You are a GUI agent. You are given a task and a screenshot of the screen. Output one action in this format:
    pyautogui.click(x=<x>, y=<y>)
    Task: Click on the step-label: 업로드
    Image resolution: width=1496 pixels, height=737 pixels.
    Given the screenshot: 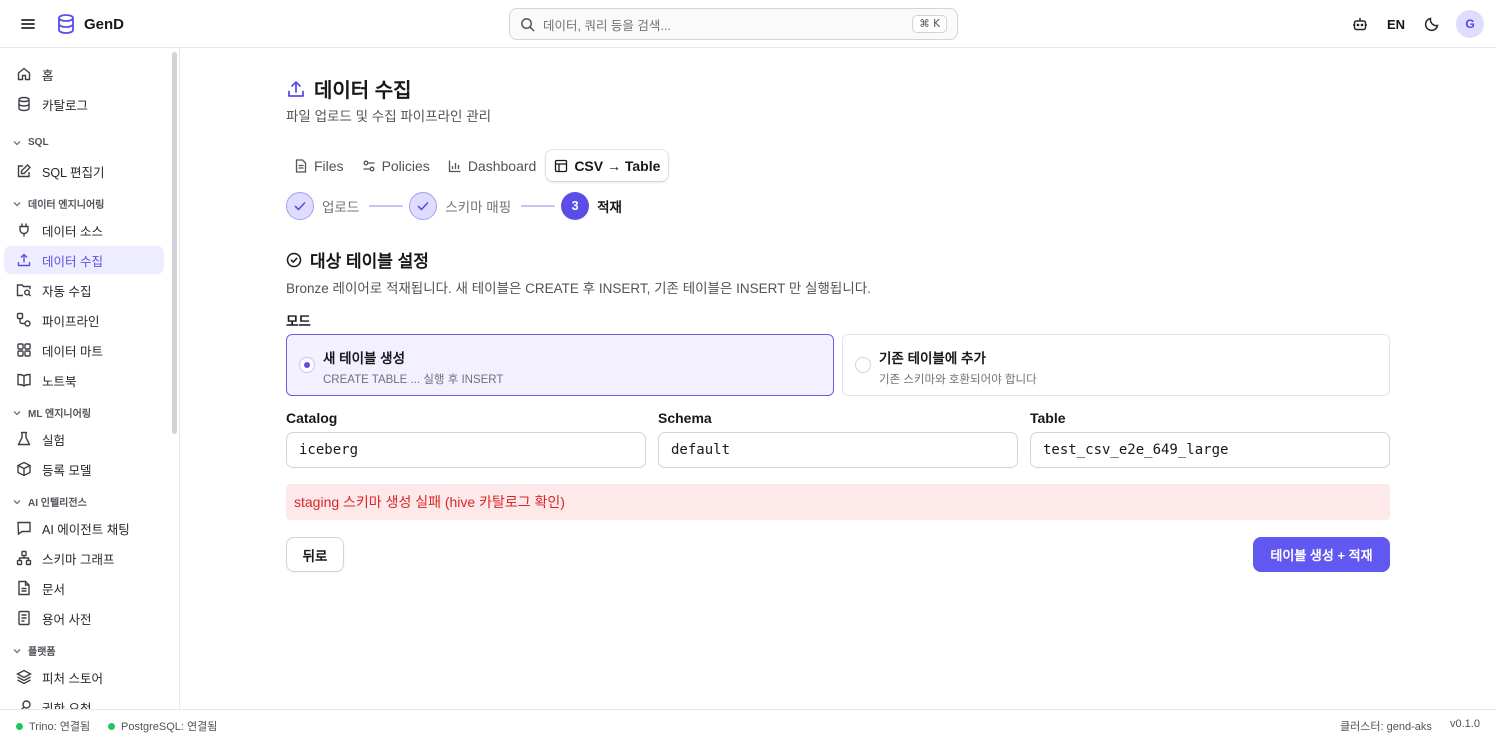 What is the action you would take?
    pyautogui.click(x=341, y=207)
    